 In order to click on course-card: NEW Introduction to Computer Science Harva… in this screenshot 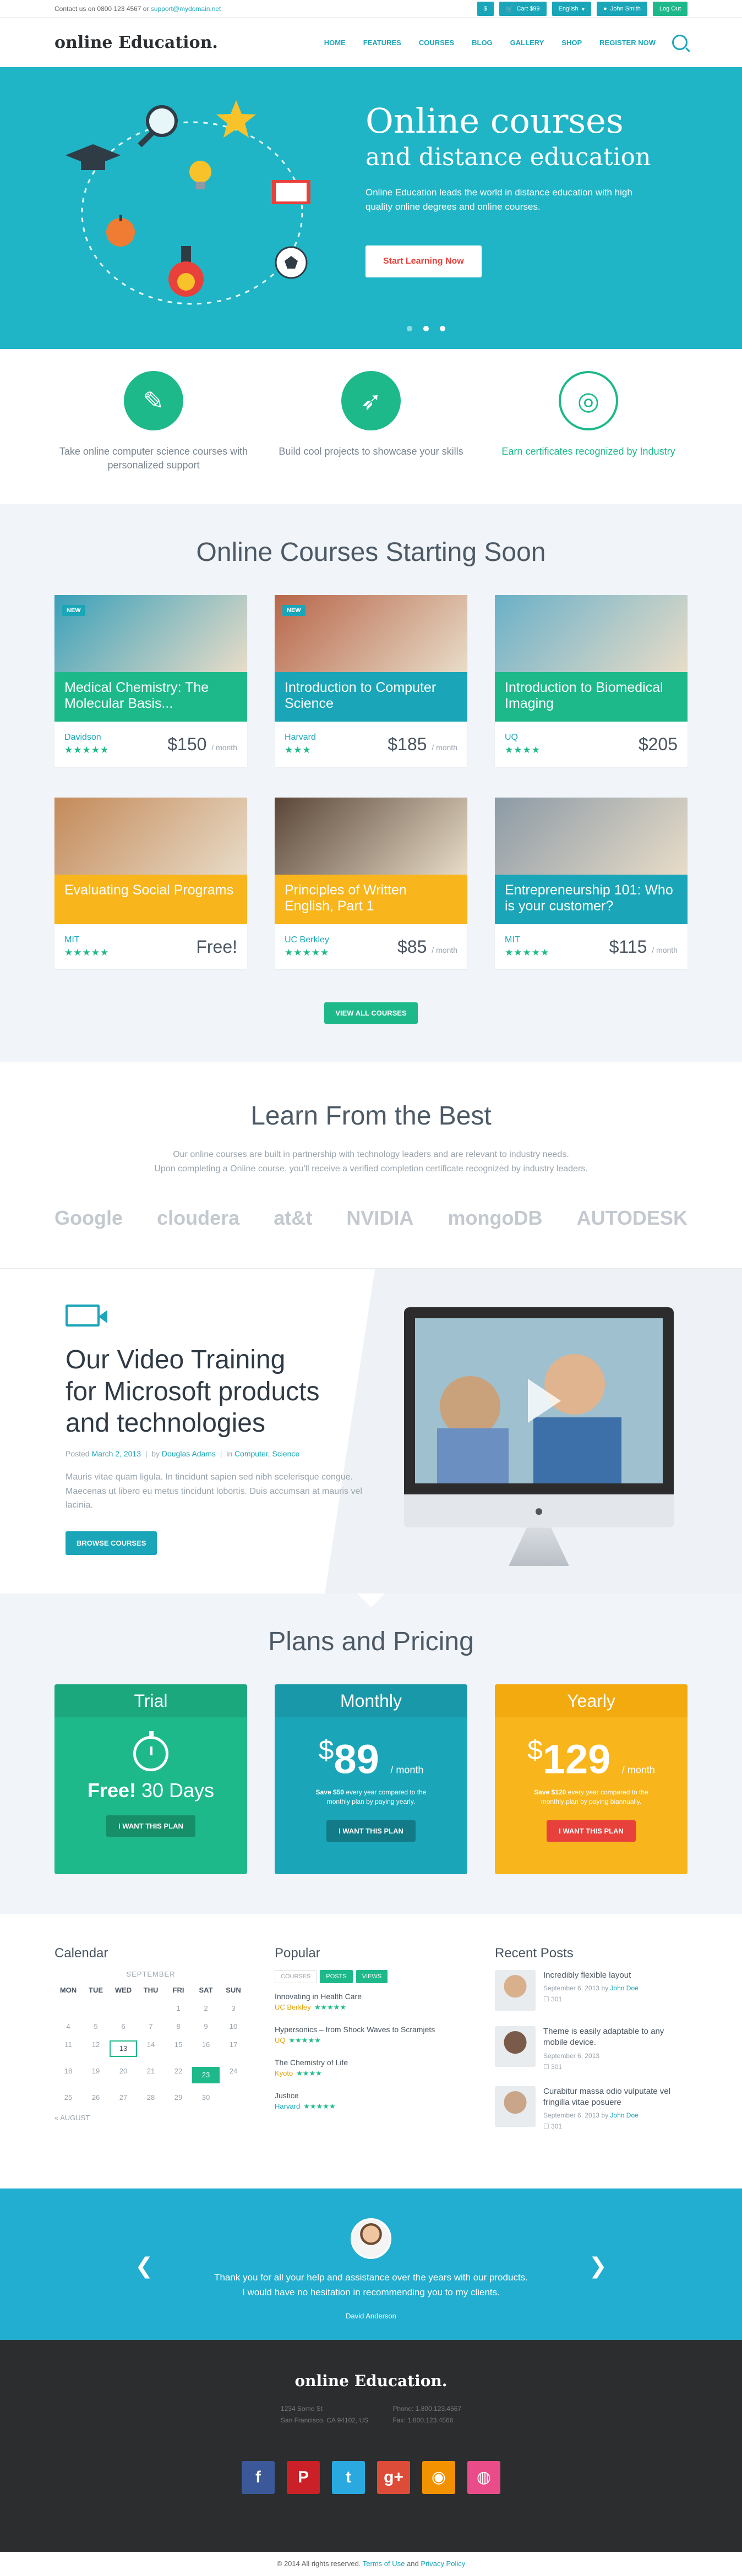, I will do `click(371, 681)`.